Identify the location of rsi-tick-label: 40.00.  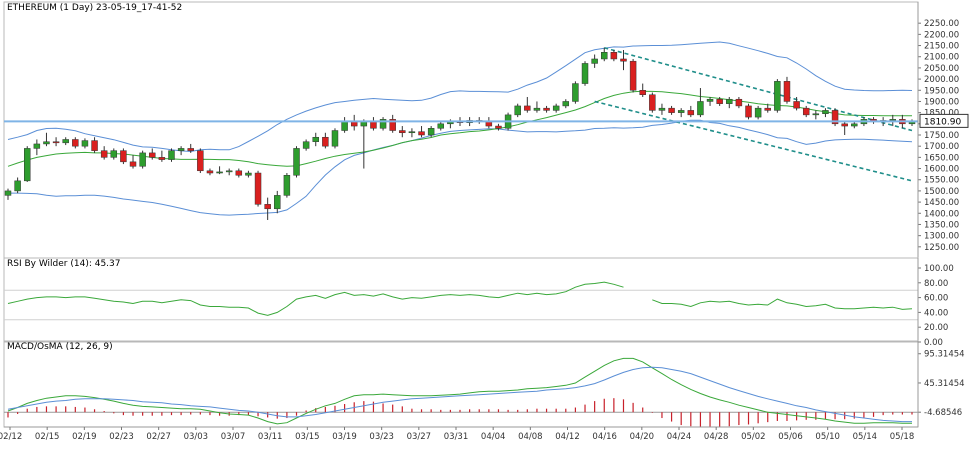
(936, 313).